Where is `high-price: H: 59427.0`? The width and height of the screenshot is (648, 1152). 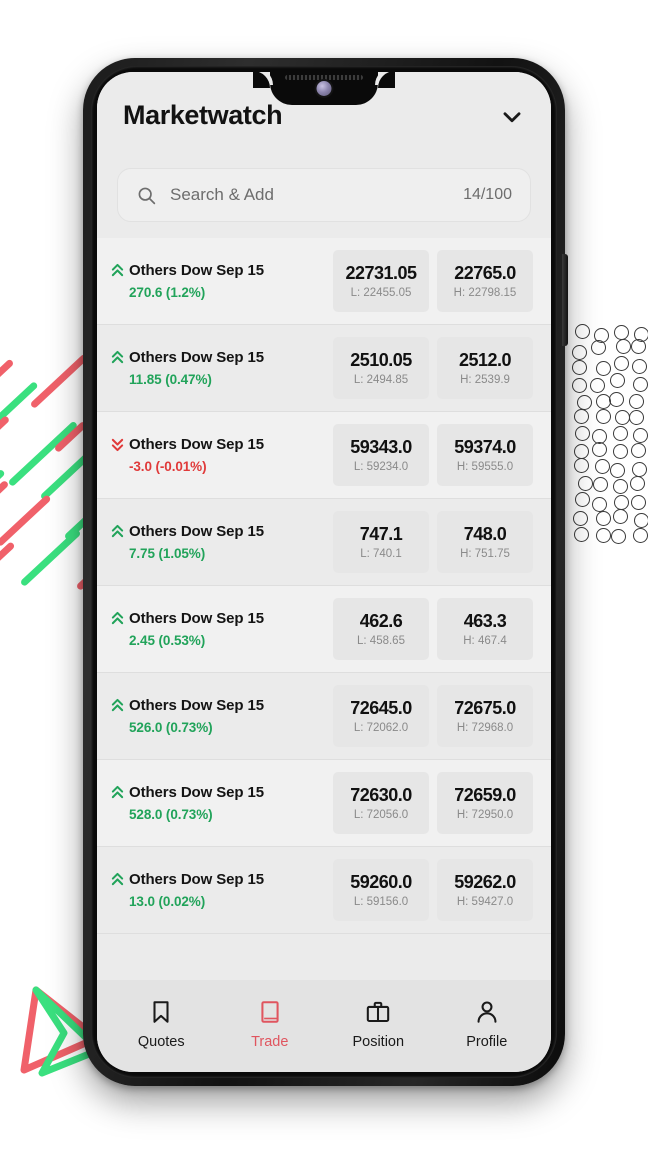
high-price: H: 59427.0 is located at coordinates (485, 901).